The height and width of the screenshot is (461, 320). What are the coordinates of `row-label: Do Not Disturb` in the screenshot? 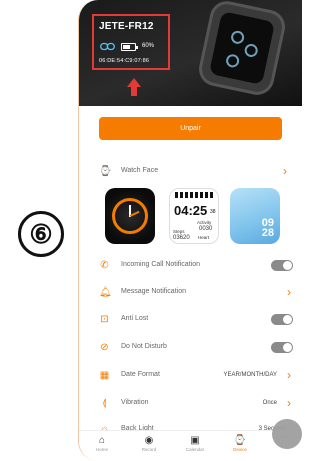 It's located at (144, 346).